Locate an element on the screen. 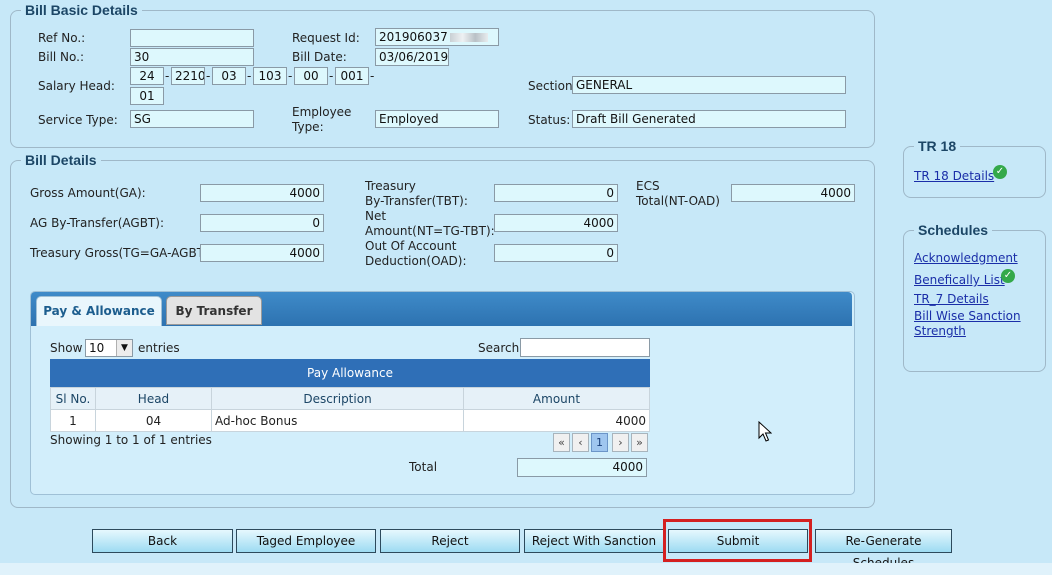 The height and width of the screenshot is (575, 1052). treasury-by-transfer-input: 0 is located at coordinates (556, 193).